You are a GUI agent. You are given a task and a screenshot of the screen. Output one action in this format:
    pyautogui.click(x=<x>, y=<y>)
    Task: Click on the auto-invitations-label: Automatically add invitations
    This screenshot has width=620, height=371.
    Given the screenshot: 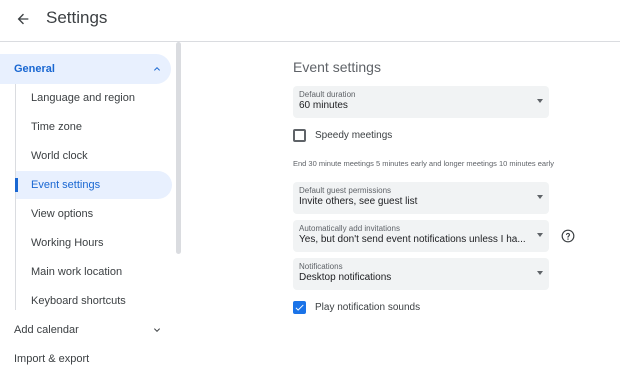 What is the action you would take?
    pyautogui.click(x=349, y=228)
    